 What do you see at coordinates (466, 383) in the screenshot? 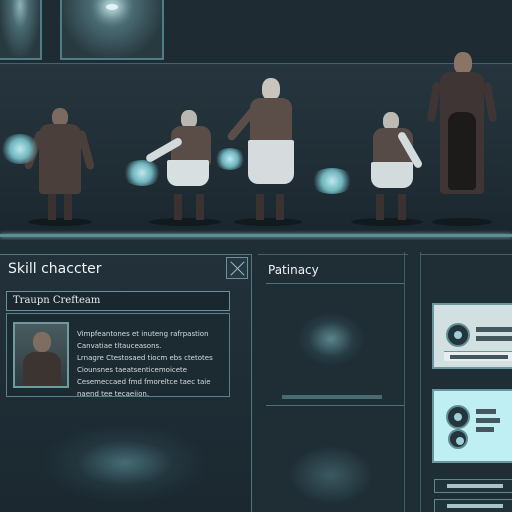
I see `skill-card-column` at bounding box center [466, 383].